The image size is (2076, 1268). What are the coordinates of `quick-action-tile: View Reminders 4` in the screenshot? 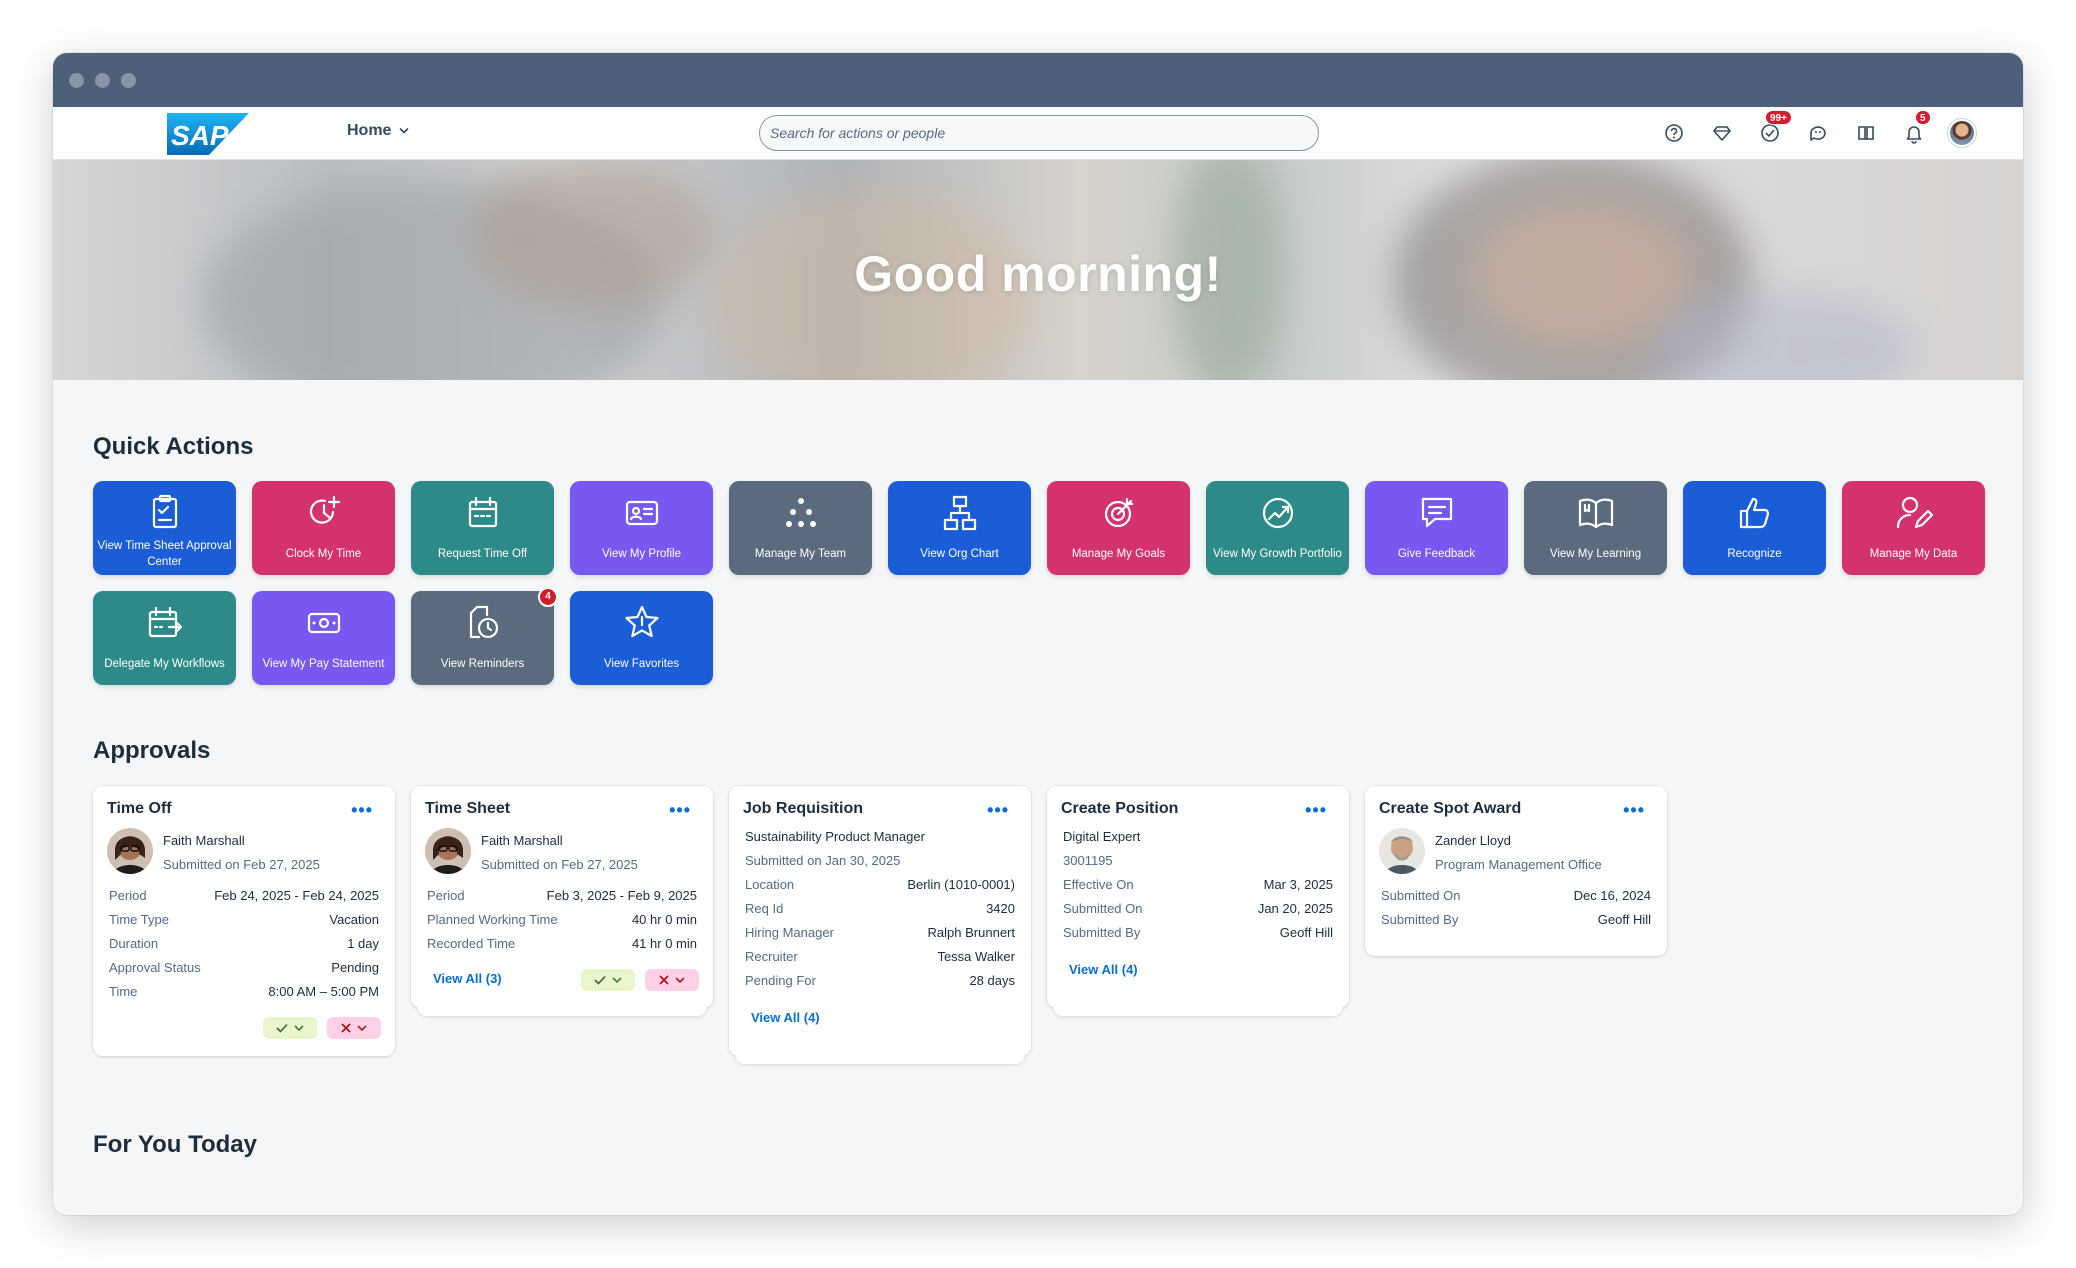 It's located at (484, 636).